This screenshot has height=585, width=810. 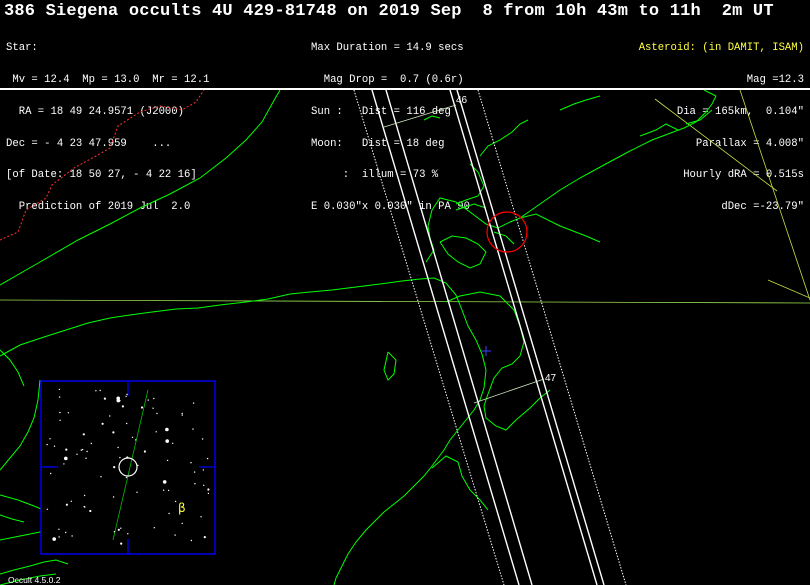 What do you see at coordinates (102, 165) in the screenshot?
I see `border-line` at bounding box center [102, 165].